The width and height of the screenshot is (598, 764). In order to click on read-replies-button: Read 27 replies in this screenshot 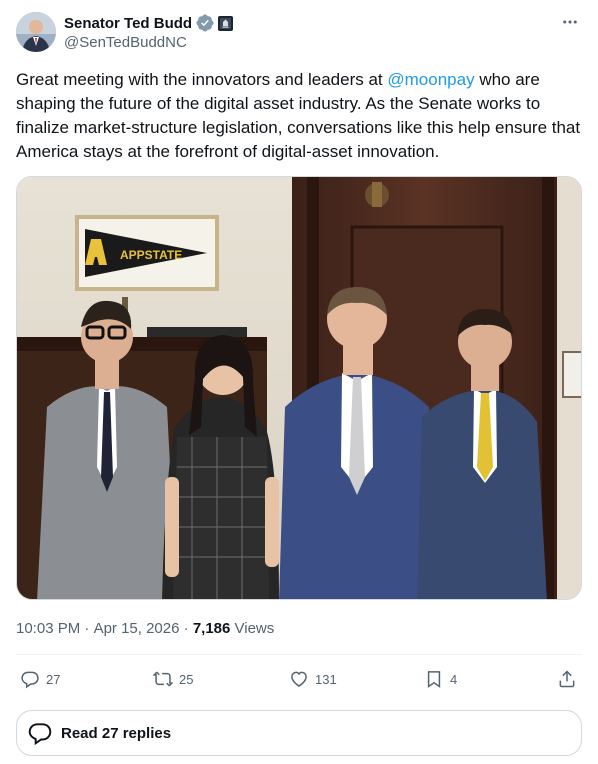, I will do `click(299, 733)`.